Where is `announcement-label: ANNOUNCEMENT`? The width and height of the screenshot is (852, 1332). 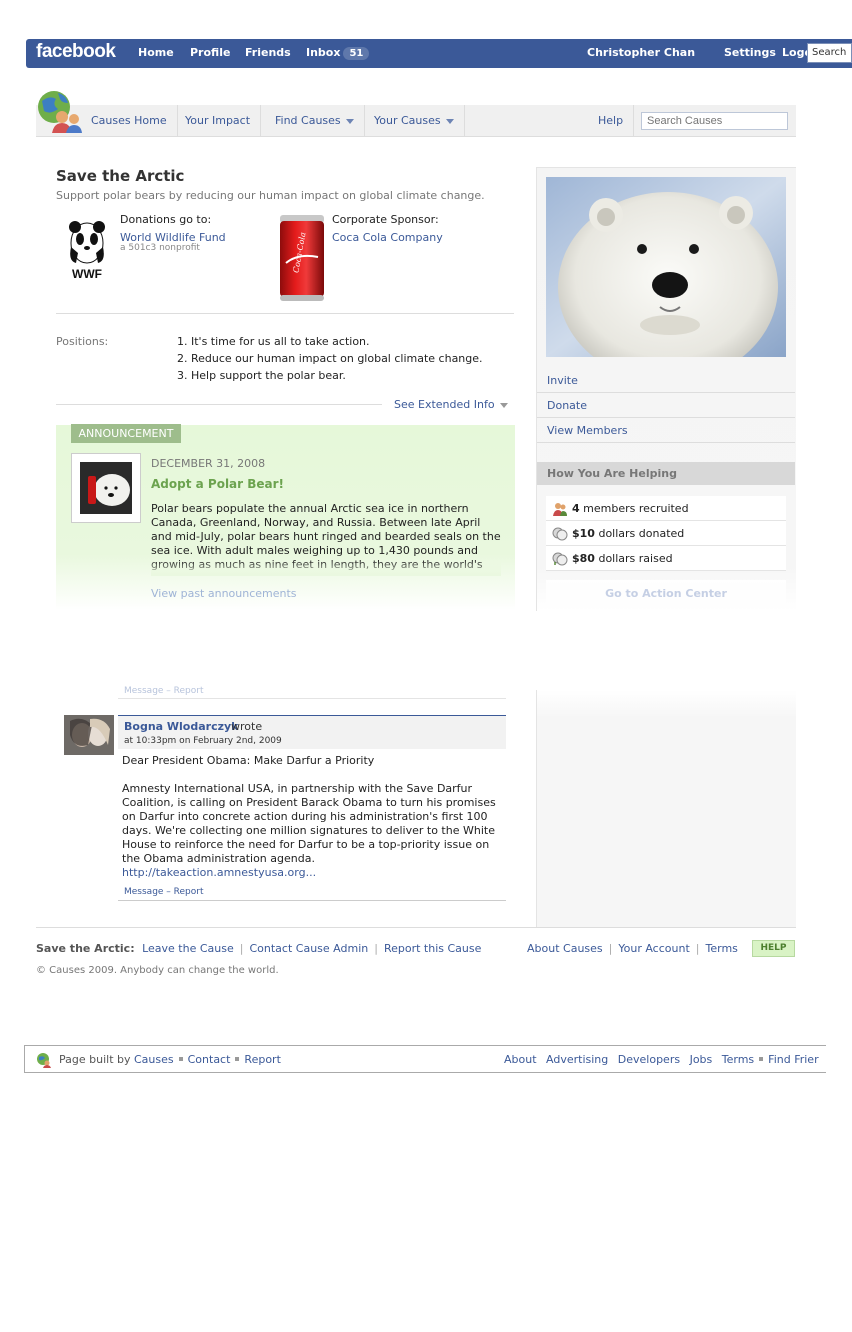 announcement-label: ANNOUNCEMENT is located at coordinates (126, 433).